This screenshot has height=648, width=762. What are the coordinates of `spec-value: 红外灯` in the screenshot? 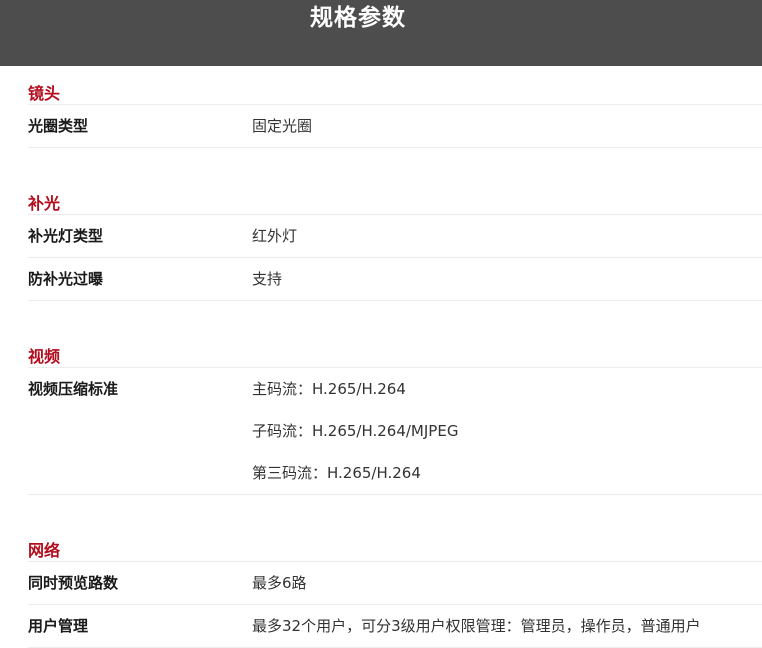 It's located at (275, 236).